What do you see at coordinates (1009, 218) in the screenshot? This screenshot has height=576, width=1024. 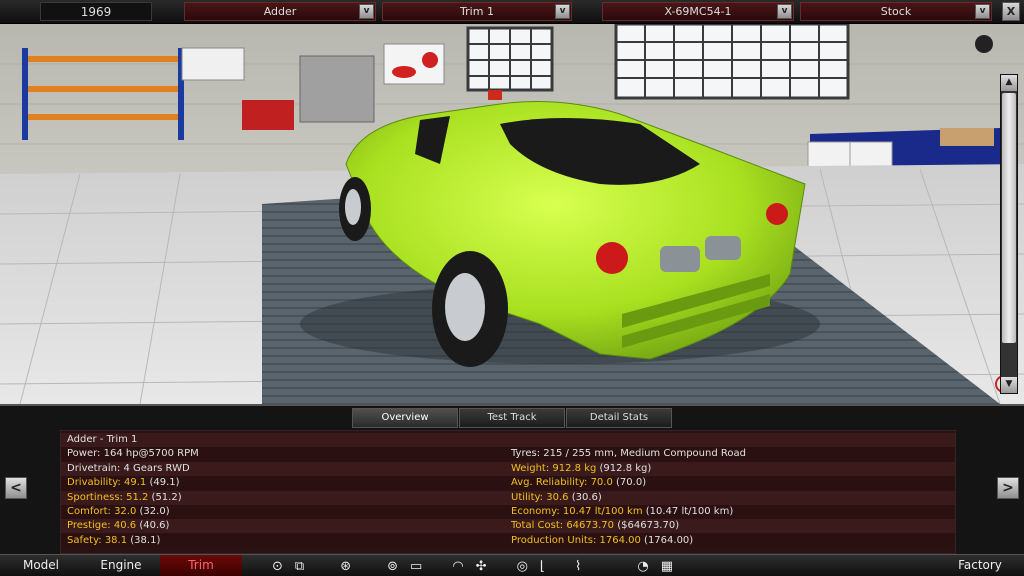 I see `scroll-thumb` at bounding box center [1009, 218].